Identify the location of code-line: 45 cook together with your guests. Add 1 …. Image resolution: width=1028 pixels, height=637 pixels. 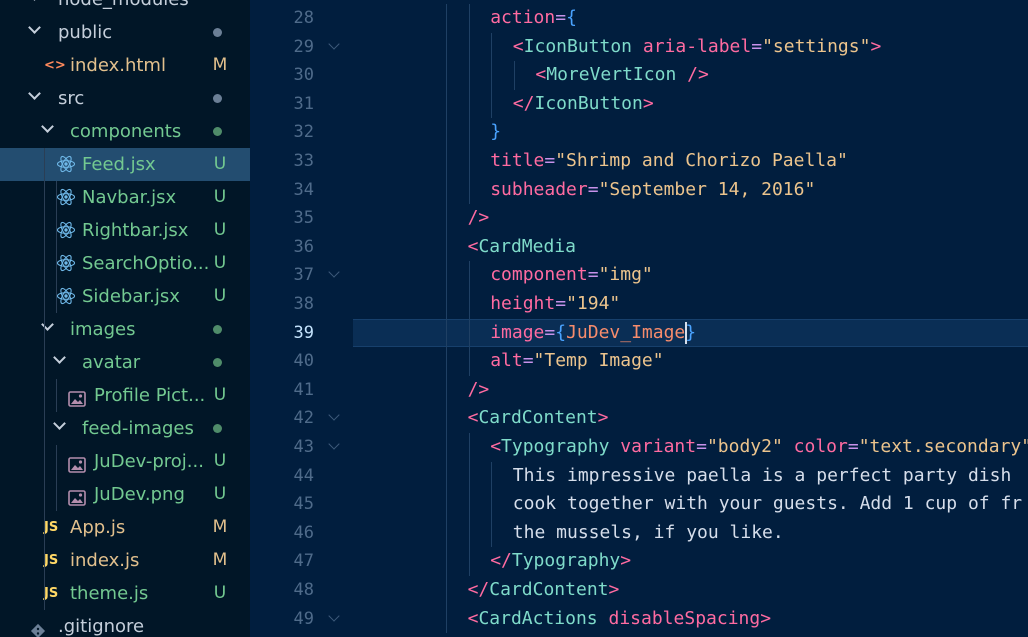
(639, 504).